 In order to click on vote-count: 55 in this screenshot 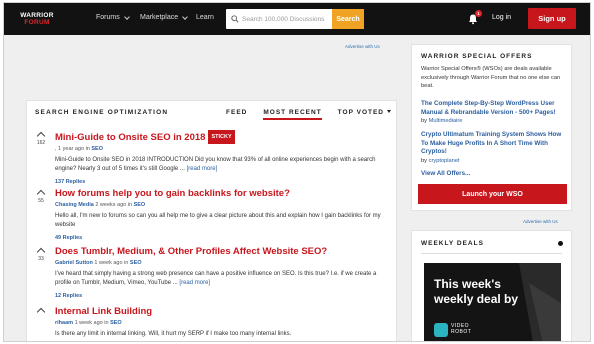, I will do `click(41, 201)`.